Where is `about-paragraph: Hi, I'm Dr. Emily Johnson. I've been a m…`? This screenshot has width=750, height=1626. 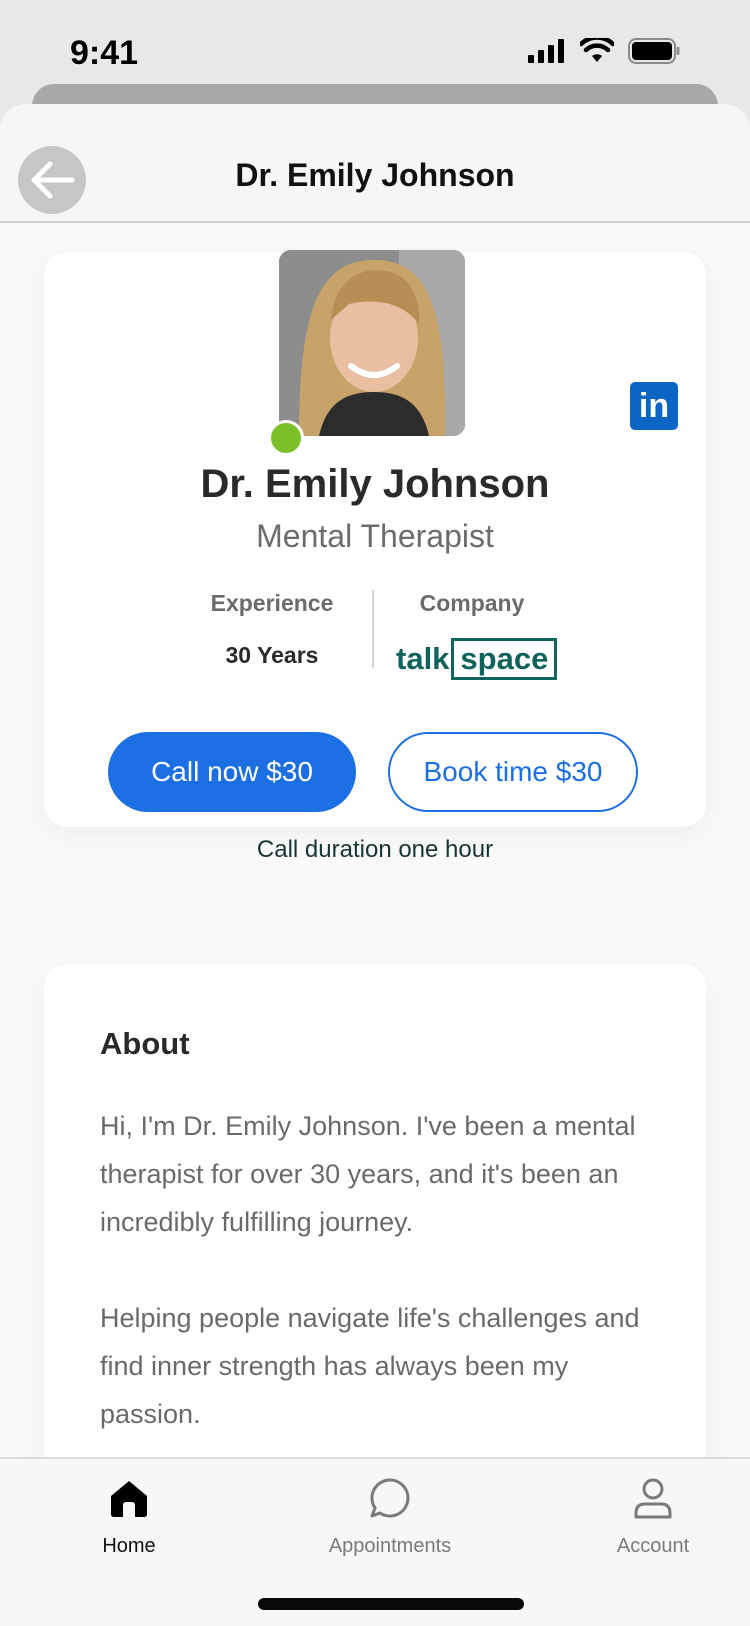
about-paragraph: Hi, I'm Dr. Emily Johnson. I've been a m… is located at coordinates (368, 1174).